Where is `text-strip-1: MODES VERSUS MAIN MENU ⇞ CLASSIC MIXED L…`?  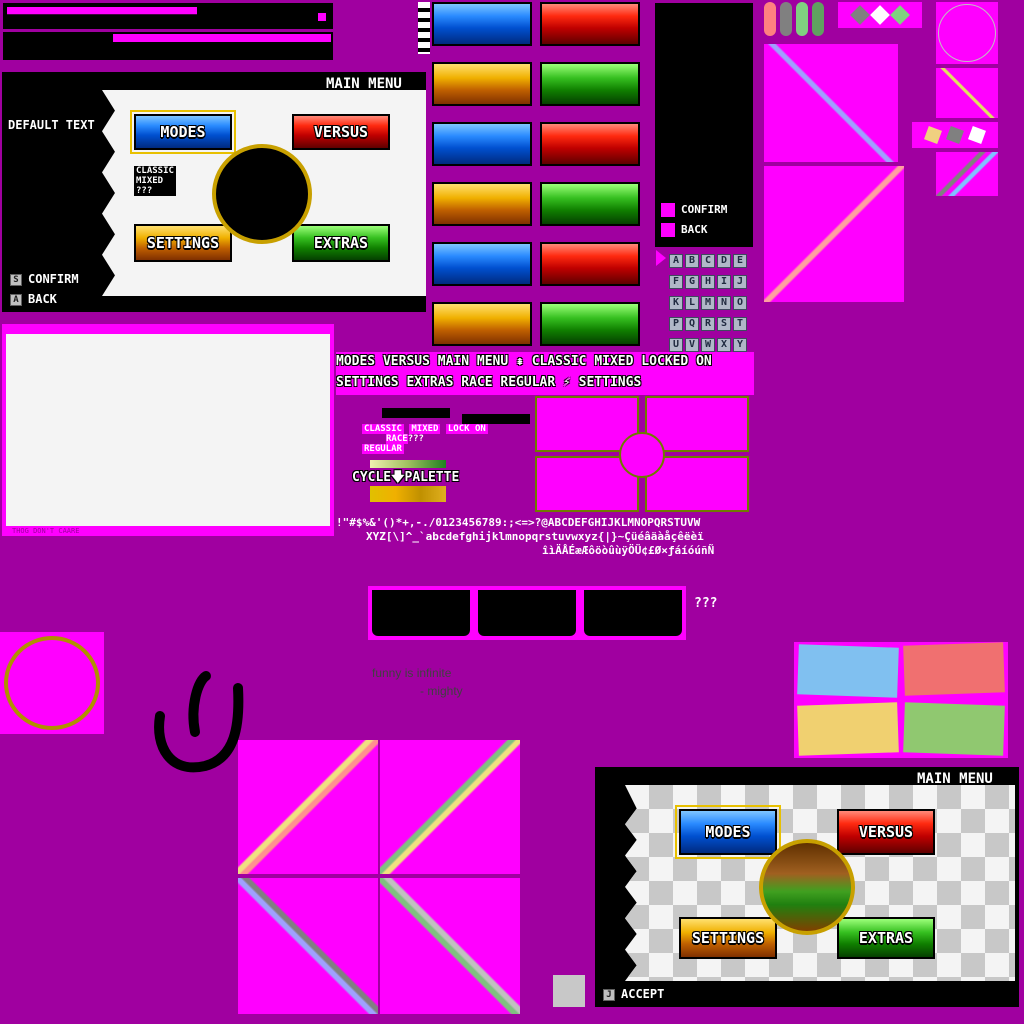 text-strip-1: MODES VERSUS MAIN MENU ⇞ CLASSIC MIXED L… is located at coordinates (545, 363).